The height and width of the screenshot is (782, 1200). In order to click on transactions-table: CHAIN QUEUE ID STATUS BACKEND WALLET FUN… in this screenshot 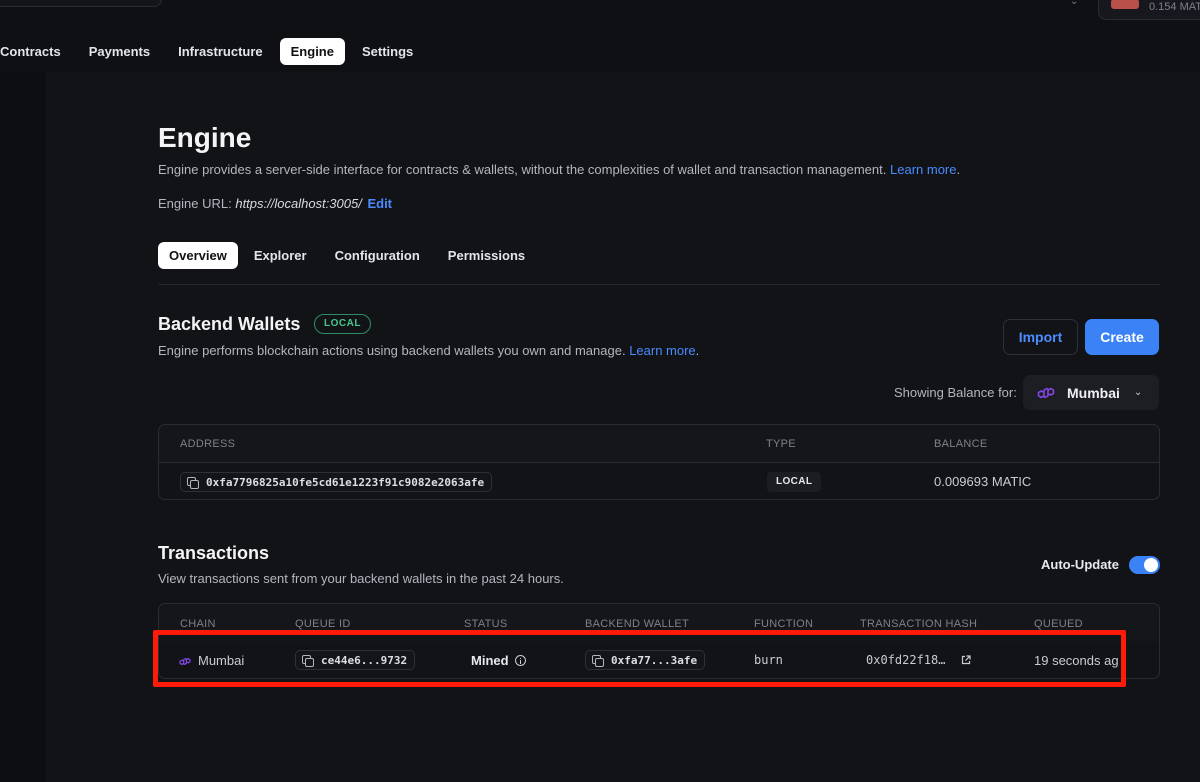, I will do `click(659, 641)`.